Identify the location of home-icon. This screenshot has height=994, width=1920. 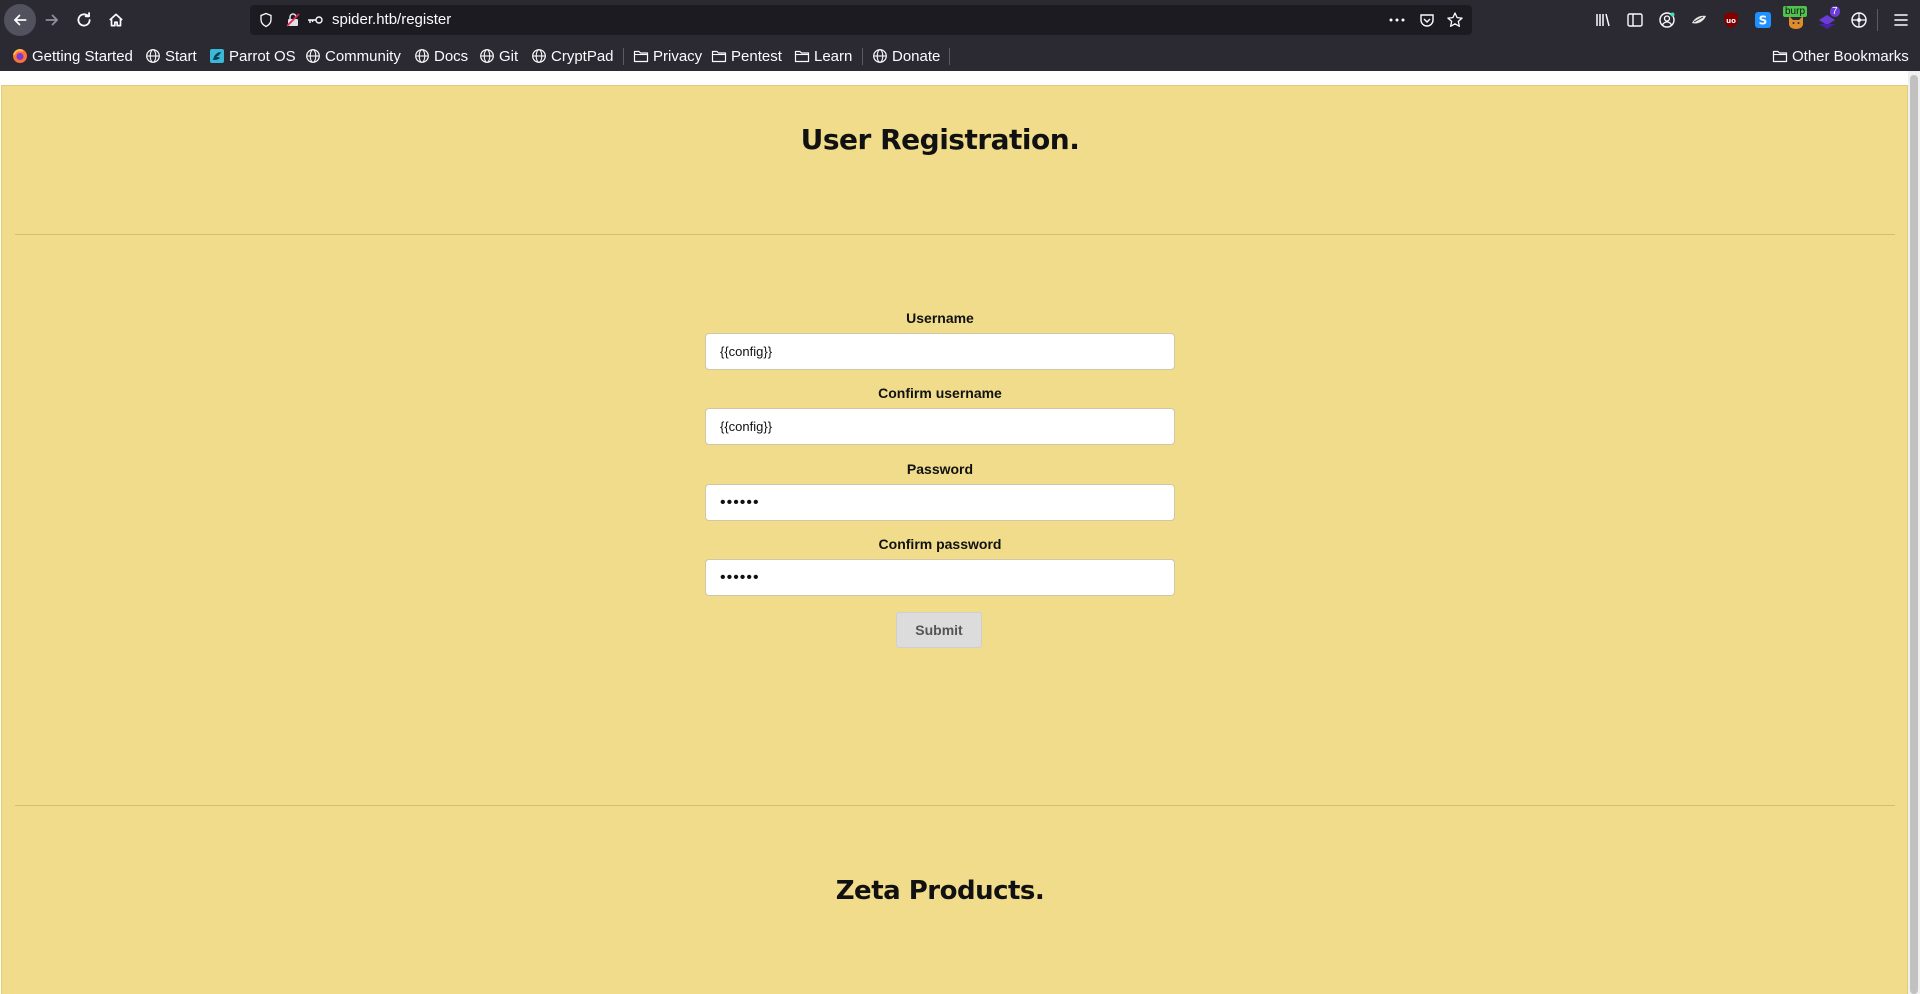
(116, 20).